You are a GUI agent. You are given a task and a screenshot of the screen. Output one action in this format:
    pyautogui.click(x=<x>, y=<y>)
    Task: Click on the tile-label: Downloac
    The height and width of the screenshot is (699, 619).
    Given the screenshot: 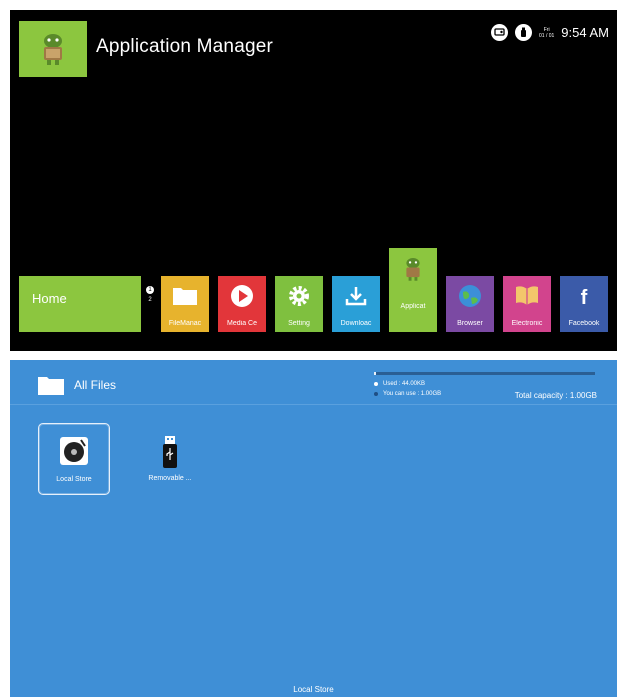 What is the action you would take?
    pyautogui.click(x=356, y=323)
    